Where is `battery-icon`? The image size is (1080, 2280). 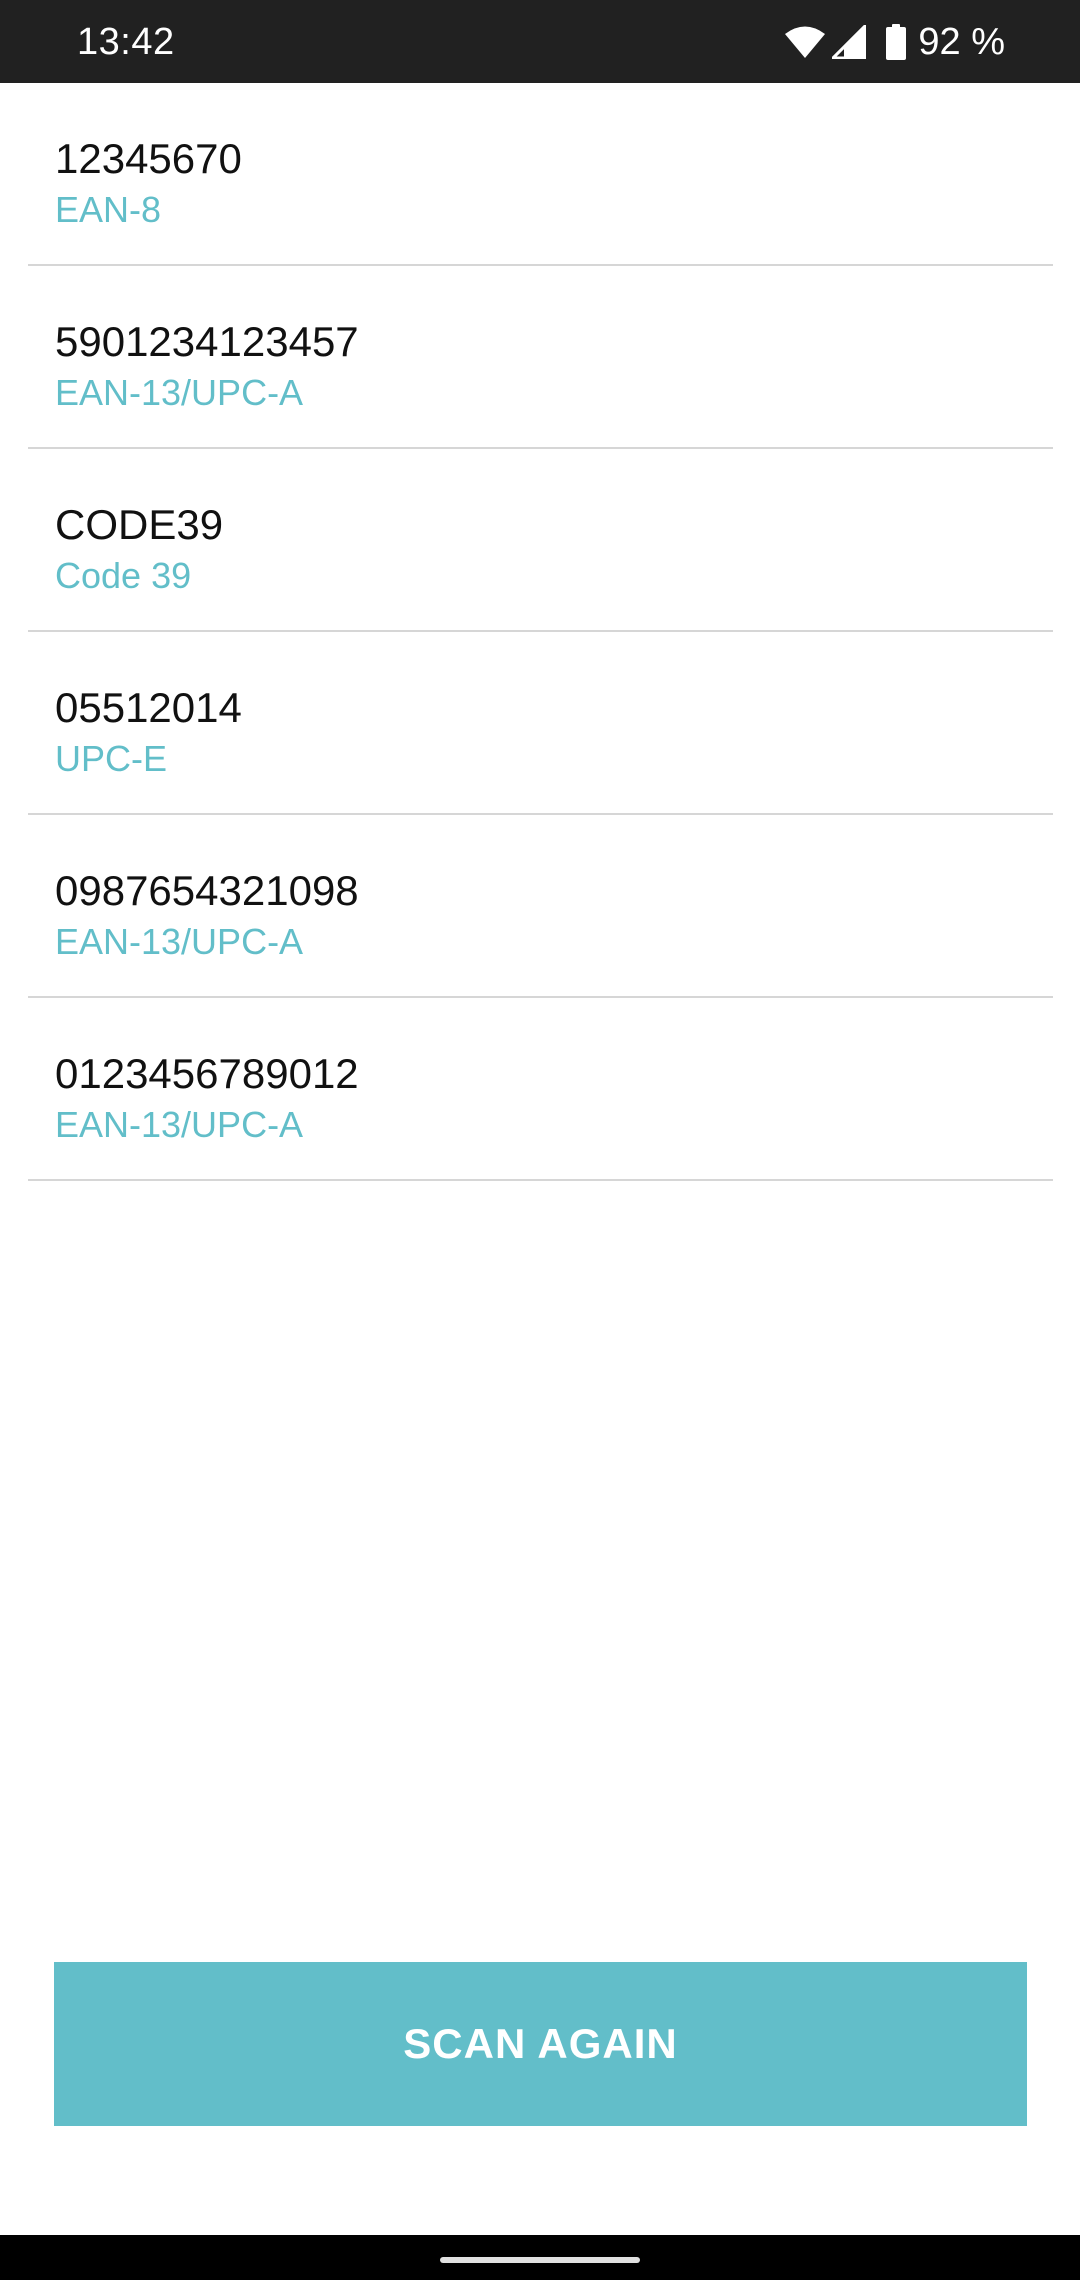
battery-icon is located at coordinates (896, 42).